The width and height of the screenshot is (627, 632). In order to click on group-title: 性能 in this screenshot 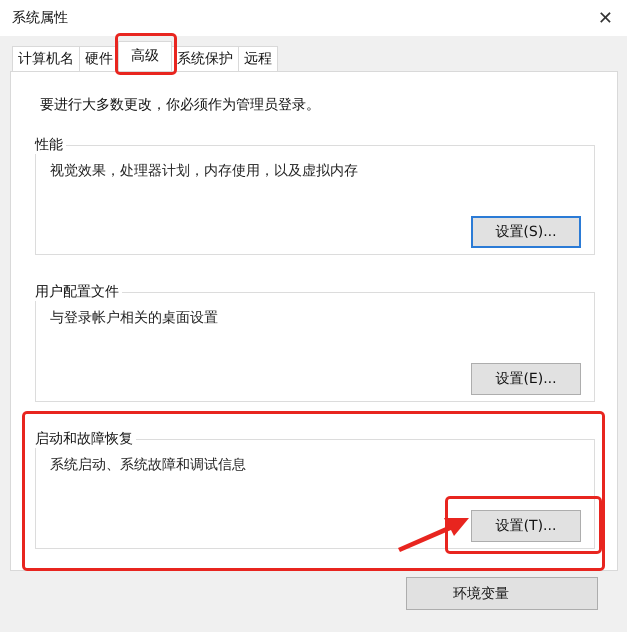, I will do `click(50, 145)`.